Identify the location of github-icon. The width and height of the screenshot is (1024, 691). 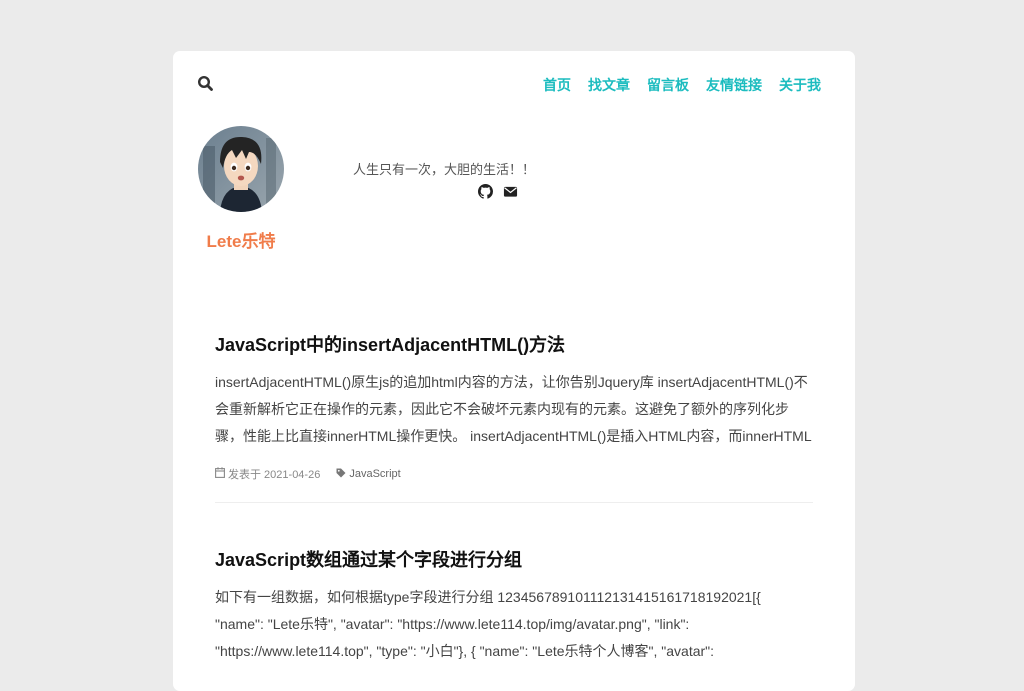
(485, 191).